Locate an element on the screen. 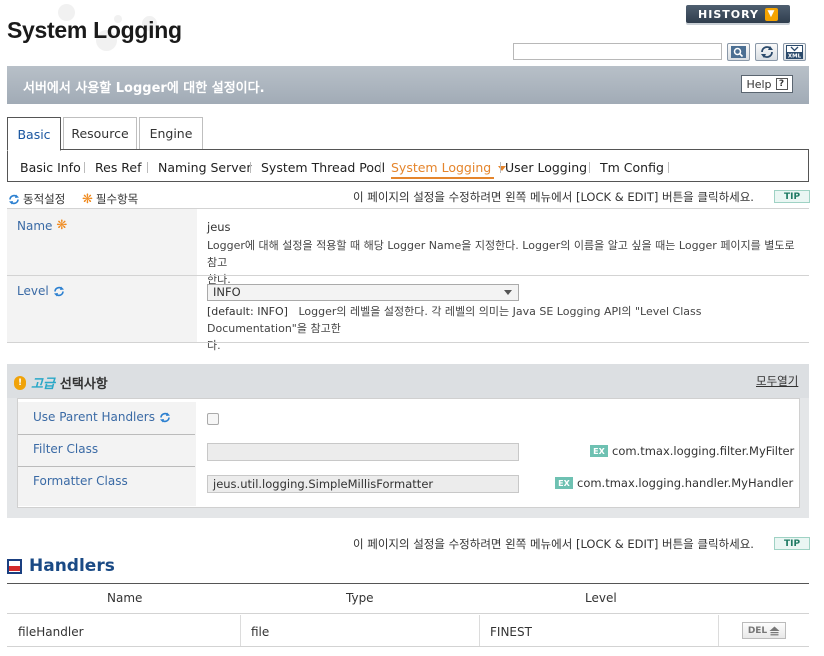  advanced-header is located at coordinates (408, 381).